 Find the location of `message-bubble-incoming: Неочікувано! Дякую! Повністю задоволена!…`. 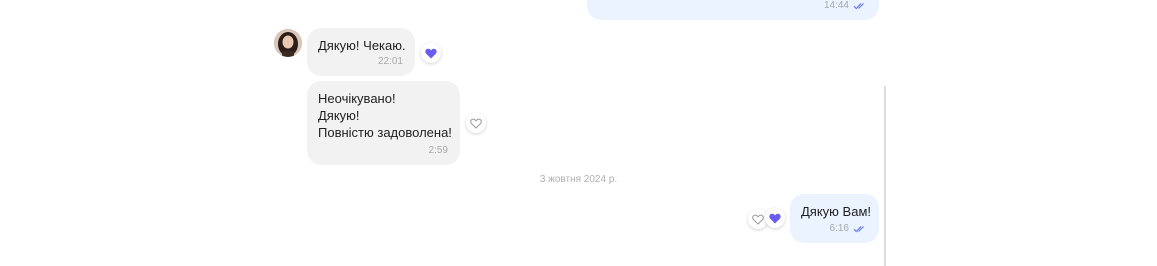

message-bubble-incoming: Неочікувано! Дякую! Повністю задоволена!… is located at coordinates (383, 123).